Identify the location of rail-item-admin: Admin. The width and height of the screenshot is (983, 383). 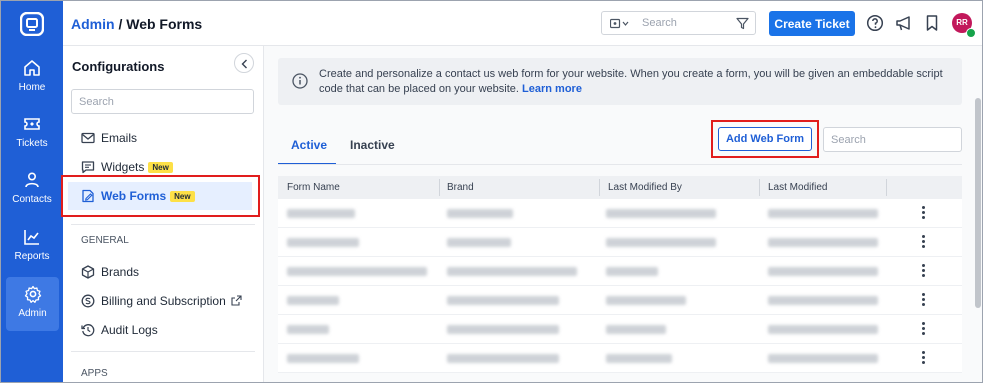
(32, 304).